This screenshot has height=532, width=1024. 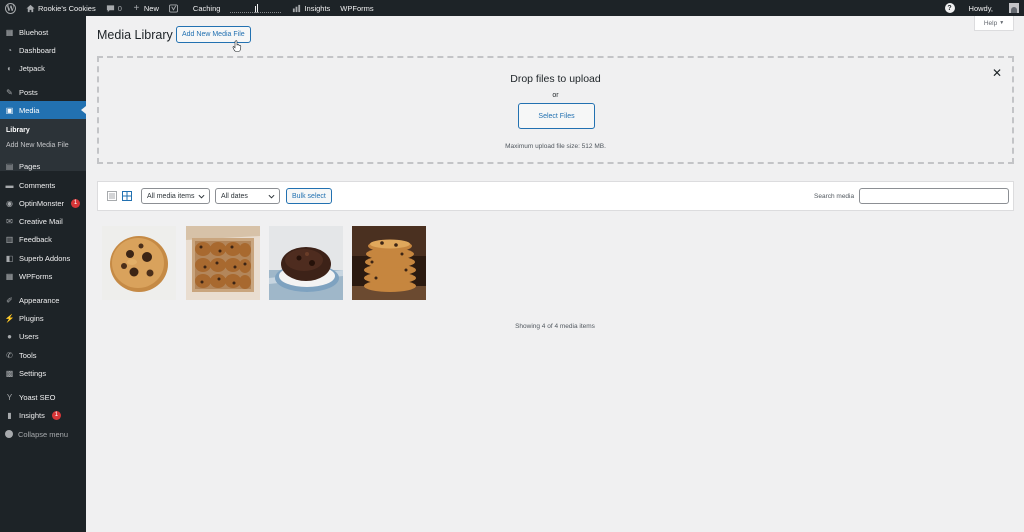 I want to click on stats-sparkline, so click(x=256, y=8).